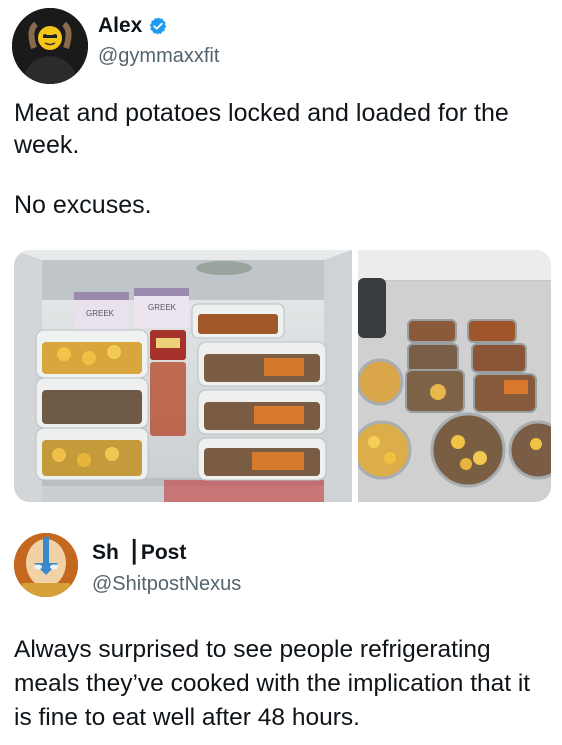  I want to click on author-handle: @ShitpostNexus, so click(166, 584).